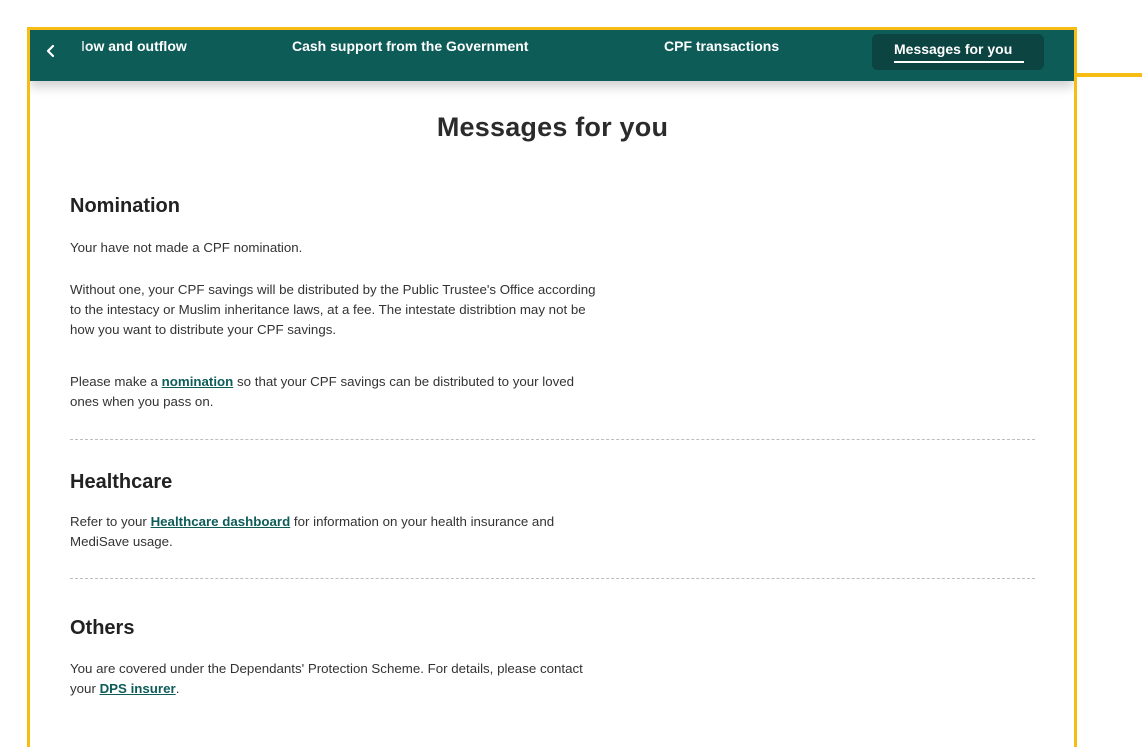 The width and height of the screenshot is (1142, 747). I want to click on tab-inflow-outflow: low and outflow, so click(136, 48).